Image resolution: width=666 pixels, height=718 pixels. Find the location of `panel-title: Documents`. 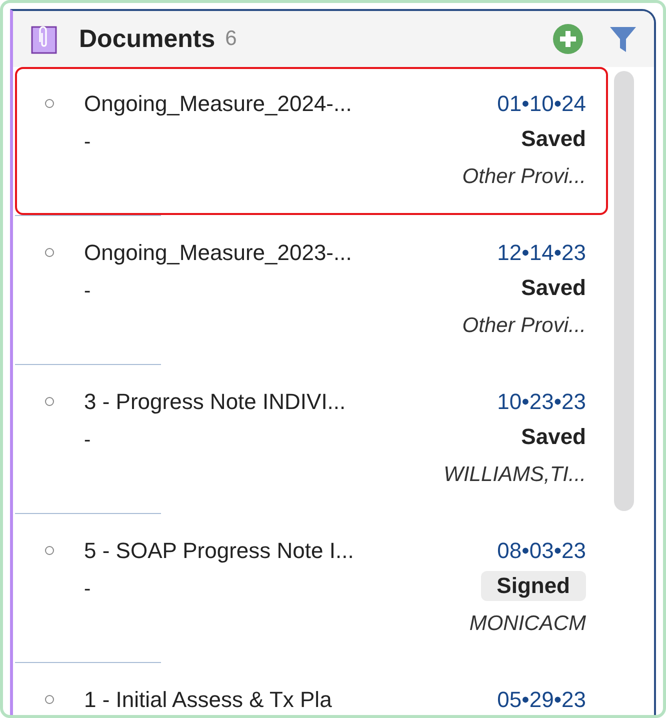

panel-title: Documents is located at coordinates (147, 39).